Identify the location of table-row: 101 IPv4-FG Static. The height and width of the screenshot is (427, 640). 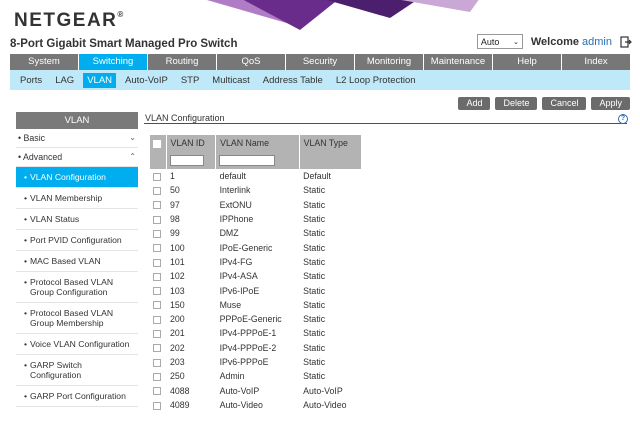
(256, 262).